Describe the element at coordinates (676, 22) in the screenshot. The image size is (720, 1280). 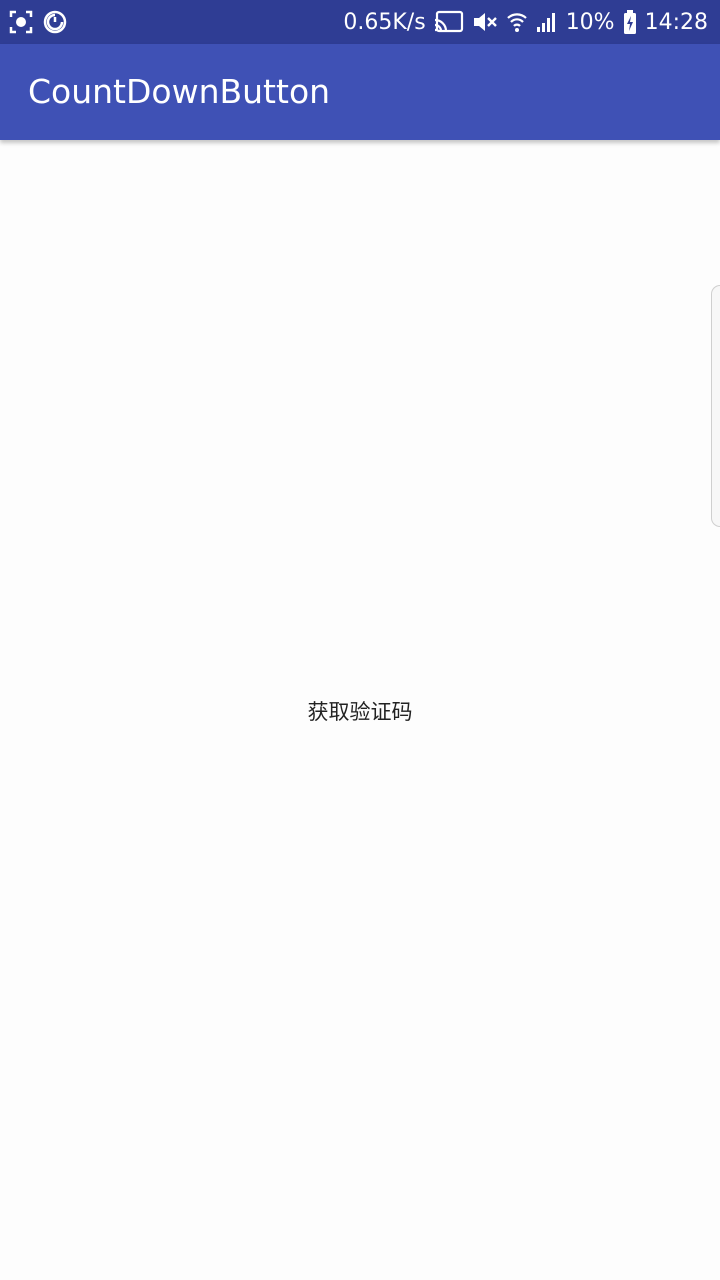
I see `clock: 14:28` at that location.